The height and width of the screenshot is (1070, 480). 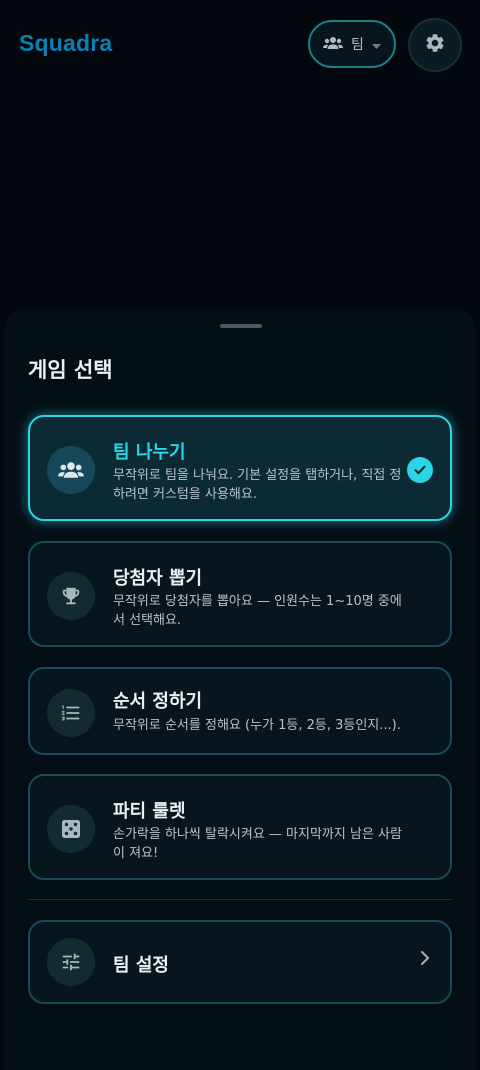 What do you see at coordinates (240, 45) in the screenshot?
I see `top-bar: Squadra 팀` at bounding box center [240, 45].